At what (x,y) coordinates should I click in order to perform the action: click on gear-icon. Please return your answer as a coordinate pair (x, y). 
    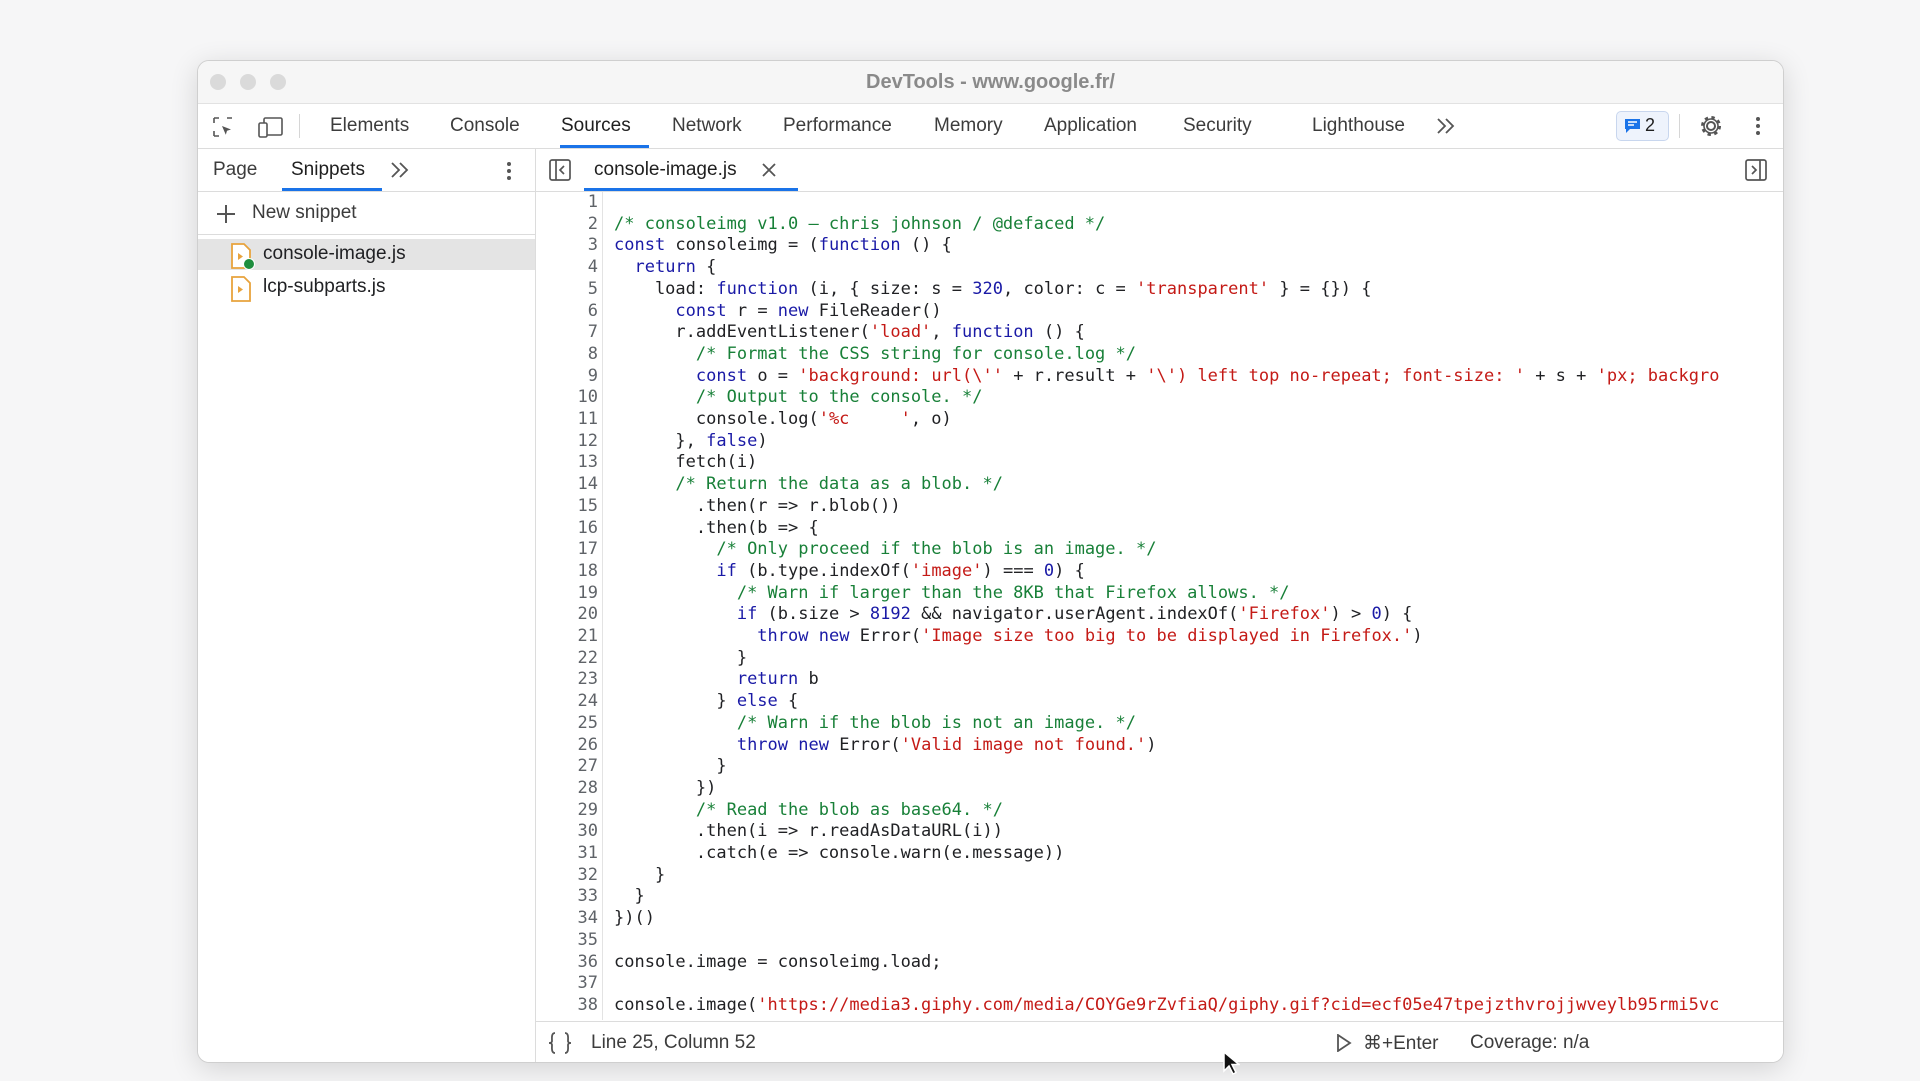
    Looking at the image, I should click on (1711, 128).